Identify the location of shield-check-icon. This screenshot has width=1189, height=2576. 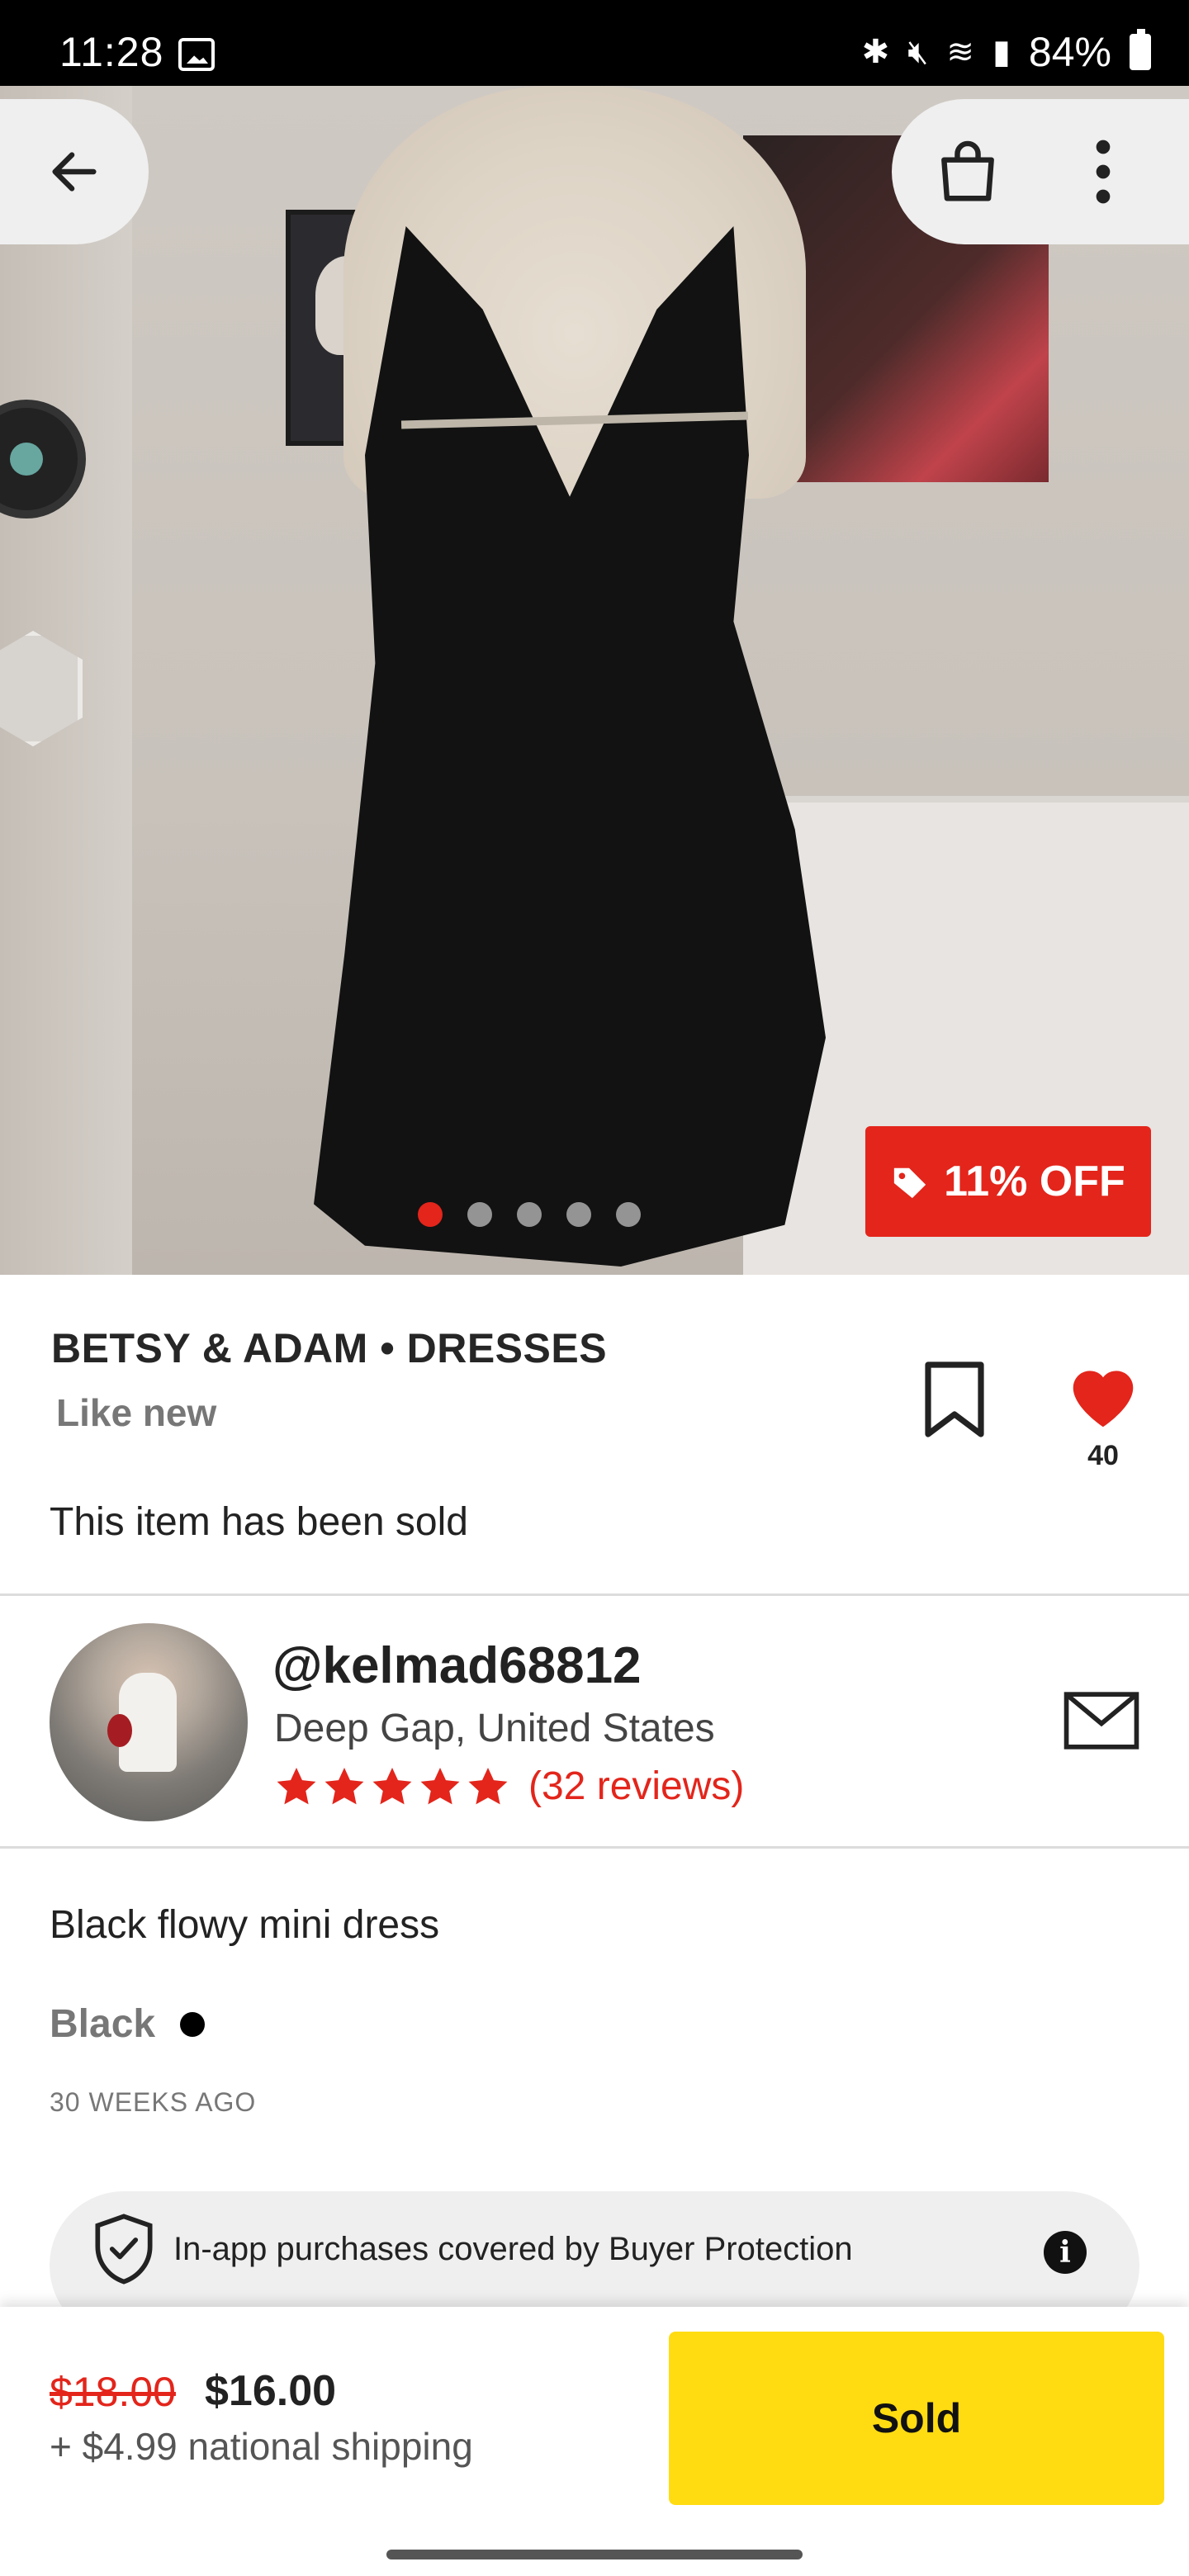
(124, 2249).